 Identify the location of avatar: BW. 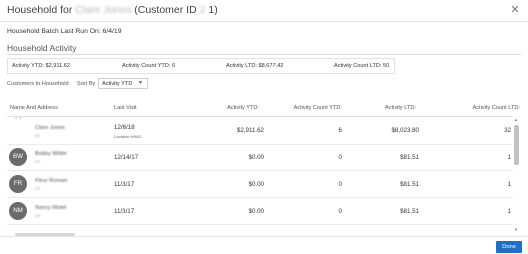
(18, 157).